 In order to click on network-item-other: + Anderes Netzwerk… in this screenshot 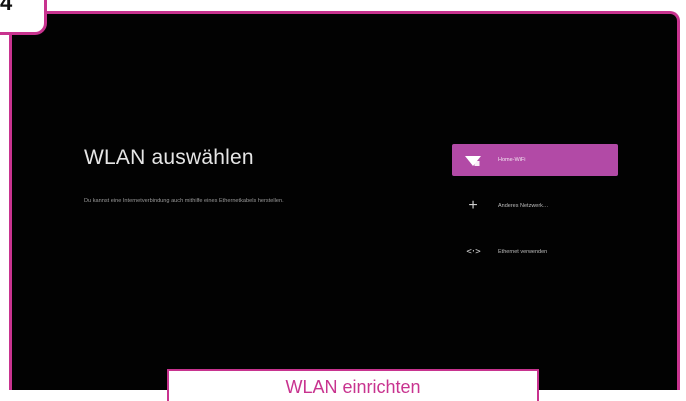, I will do `click(535, 206)`.